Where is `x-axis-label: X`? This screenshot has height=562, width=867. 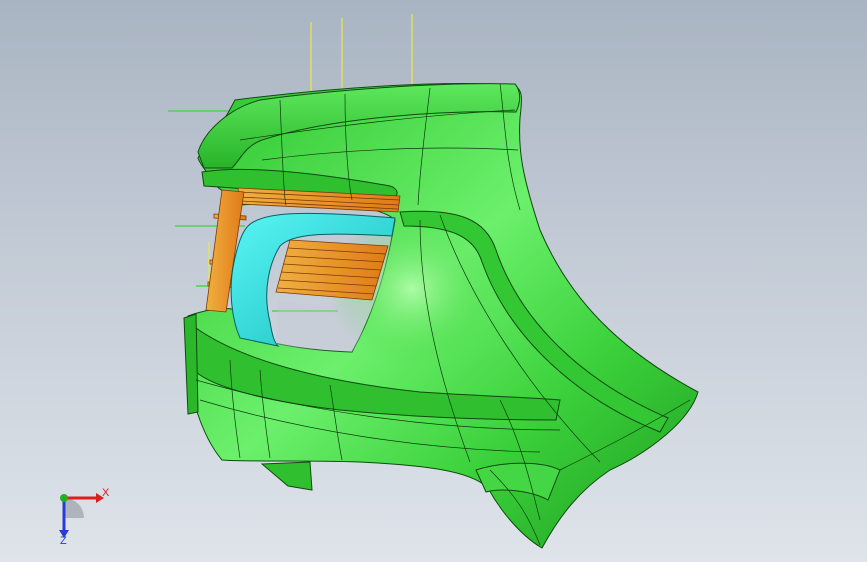 x-axis-label: X is located at coordinates (106, 493).